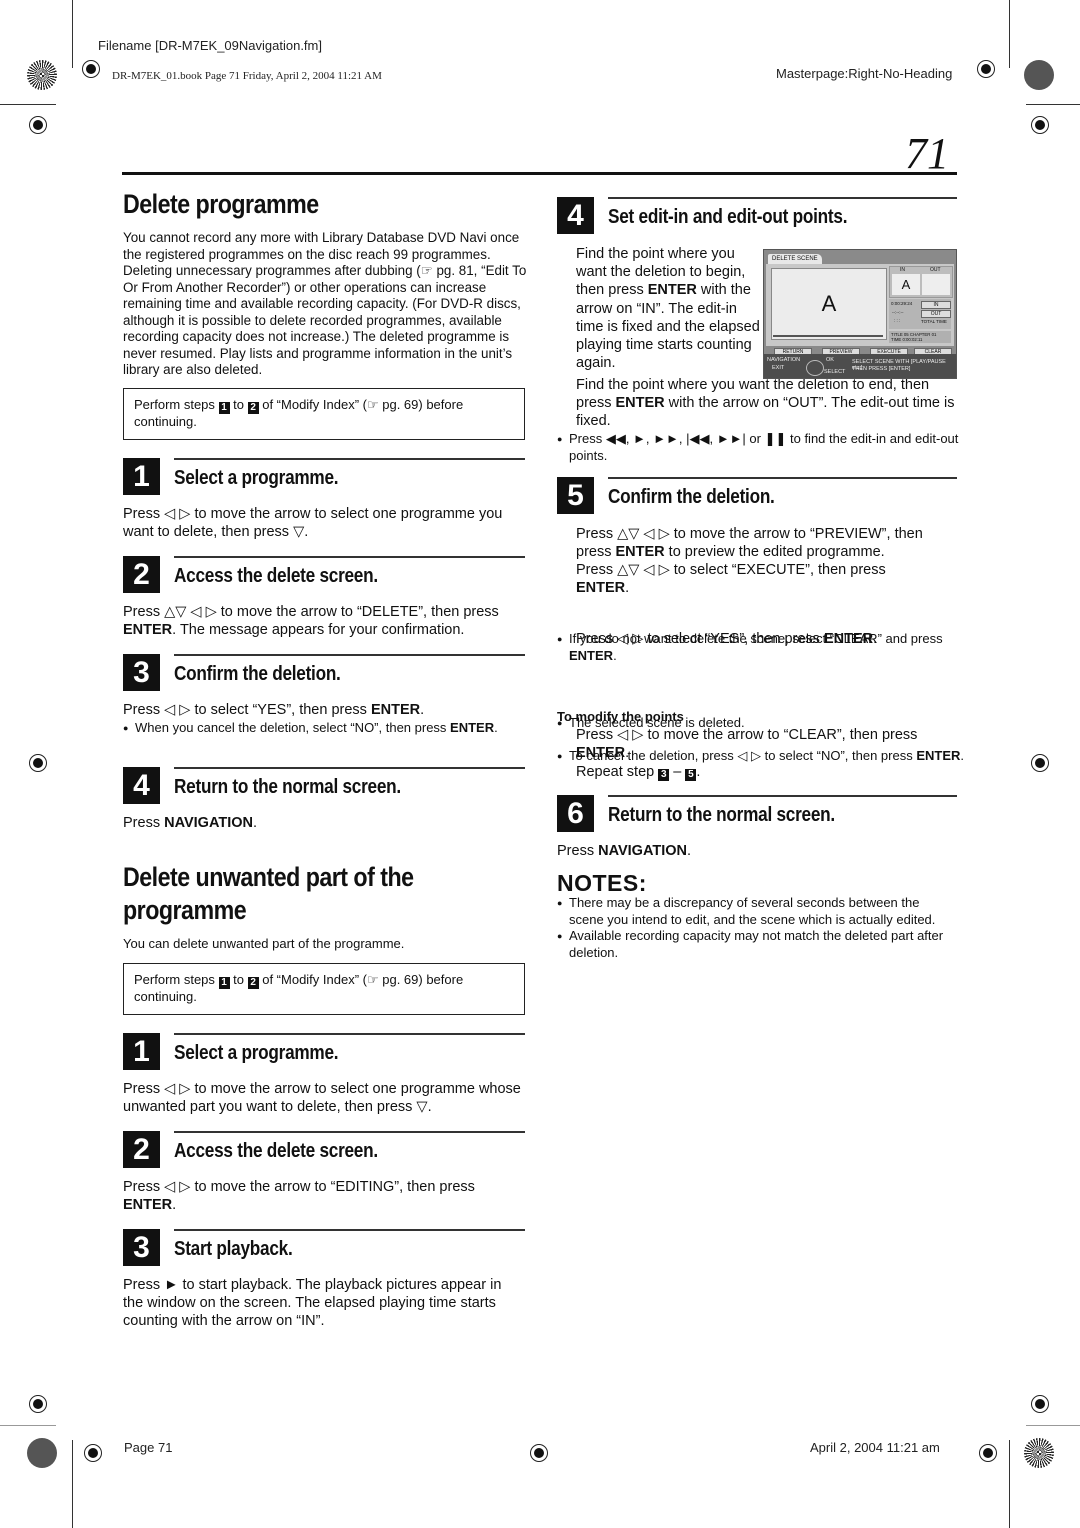 The width and height of the screenshot is (1080, 1528). I want to click on screen-exit-label: EXIT, so click(778, 368).